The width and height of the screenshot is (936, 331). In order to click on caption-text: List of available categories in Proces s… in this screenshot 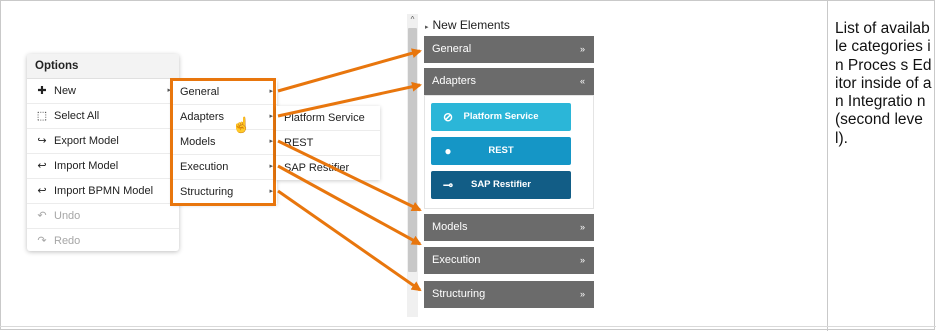, I will do `click(883, 83)`.